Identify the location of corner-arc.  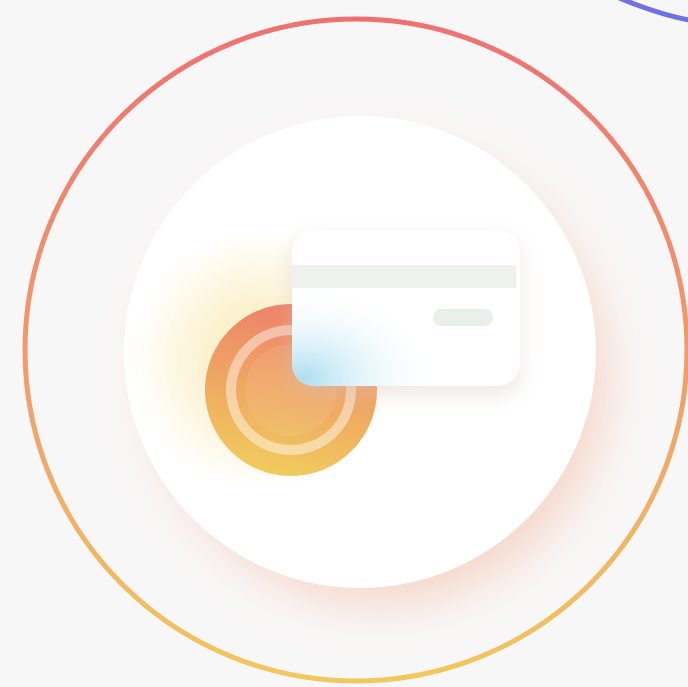
(652, 11).